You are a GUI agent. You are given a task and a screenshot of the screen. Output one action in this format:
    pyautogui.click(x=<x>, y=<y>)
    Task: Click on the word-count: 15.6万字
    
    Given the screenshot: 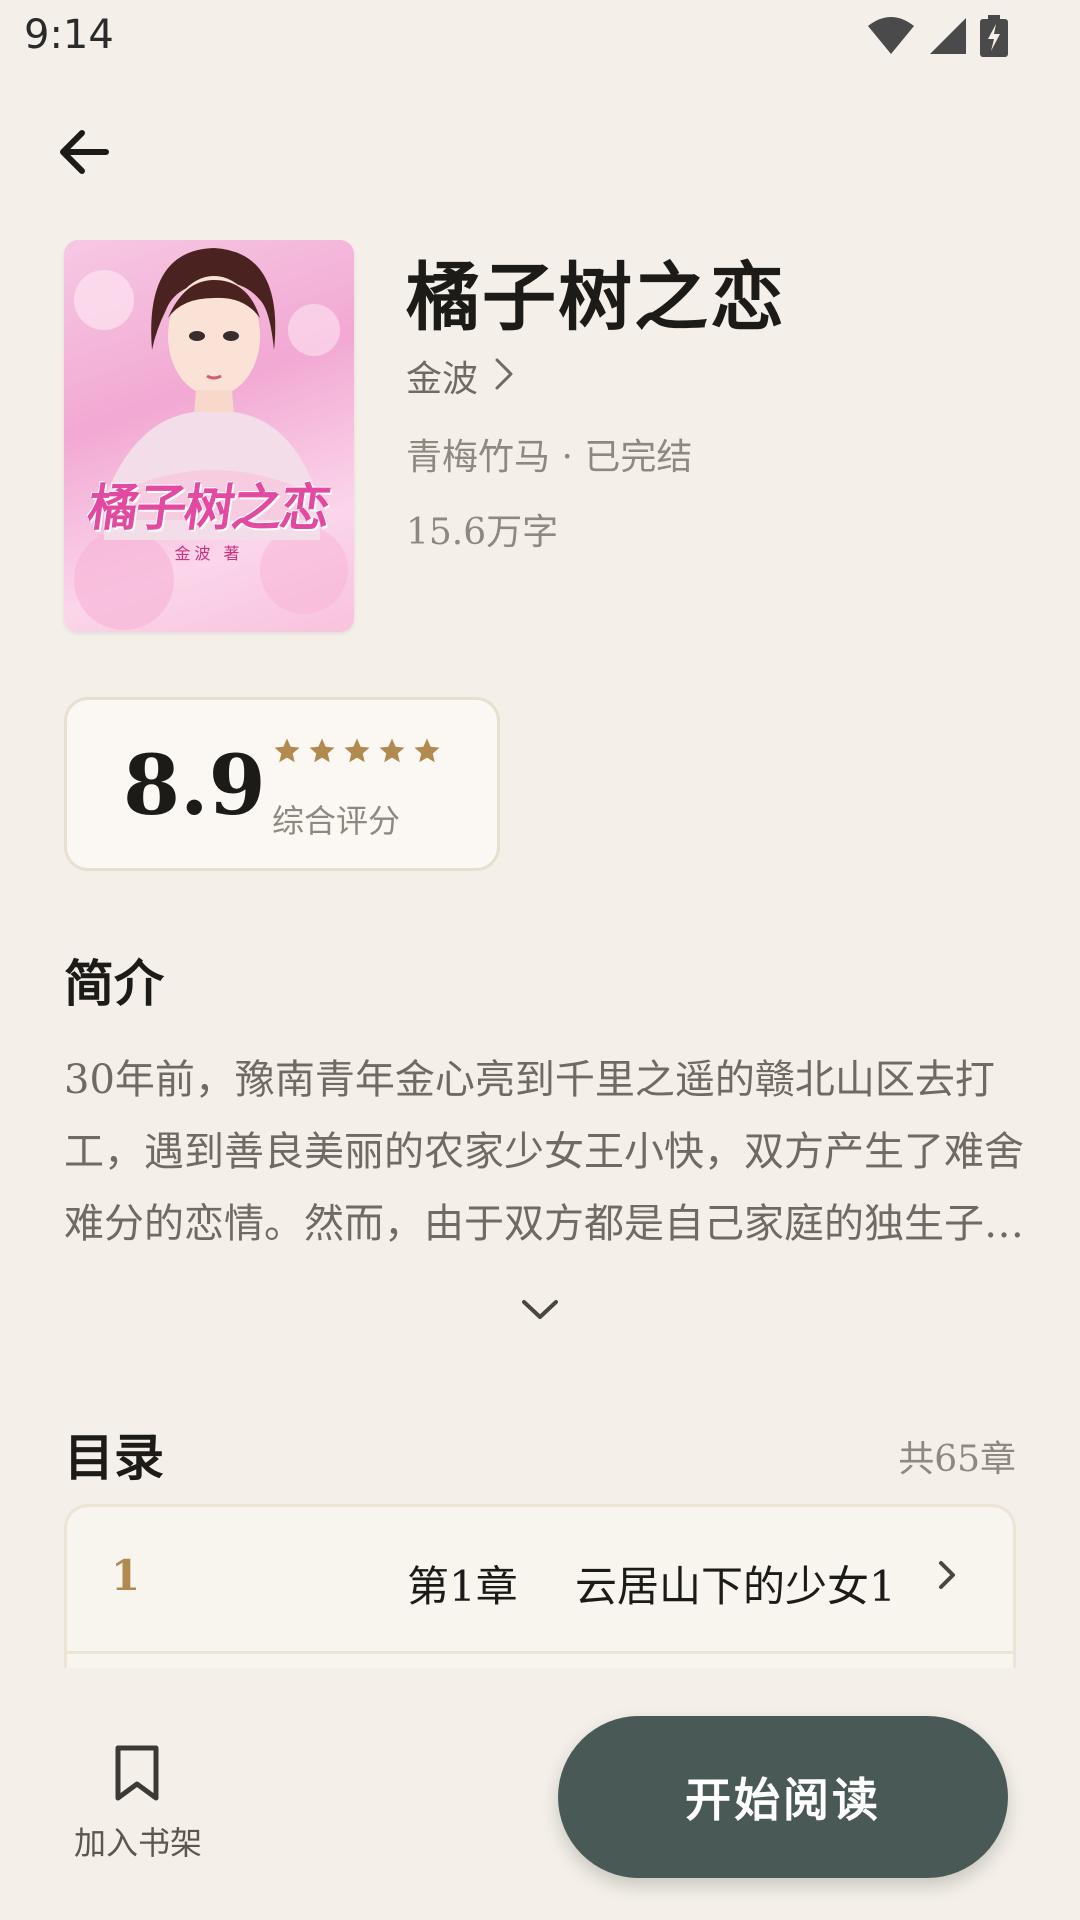 What is the action you would take?
    pyautogui.click(x=482, y=532)
    